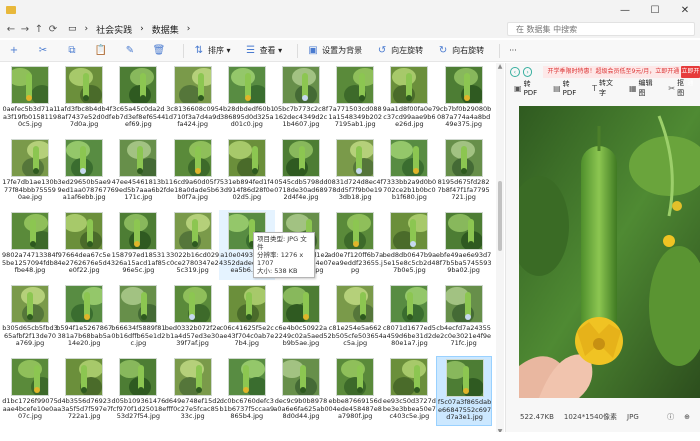  Describe the element at coordinates (301, 318) in the screenshot. I see `file-item: c6e4b0c50922a2249c02a5aed5b9b5ae.jpg` at that location.